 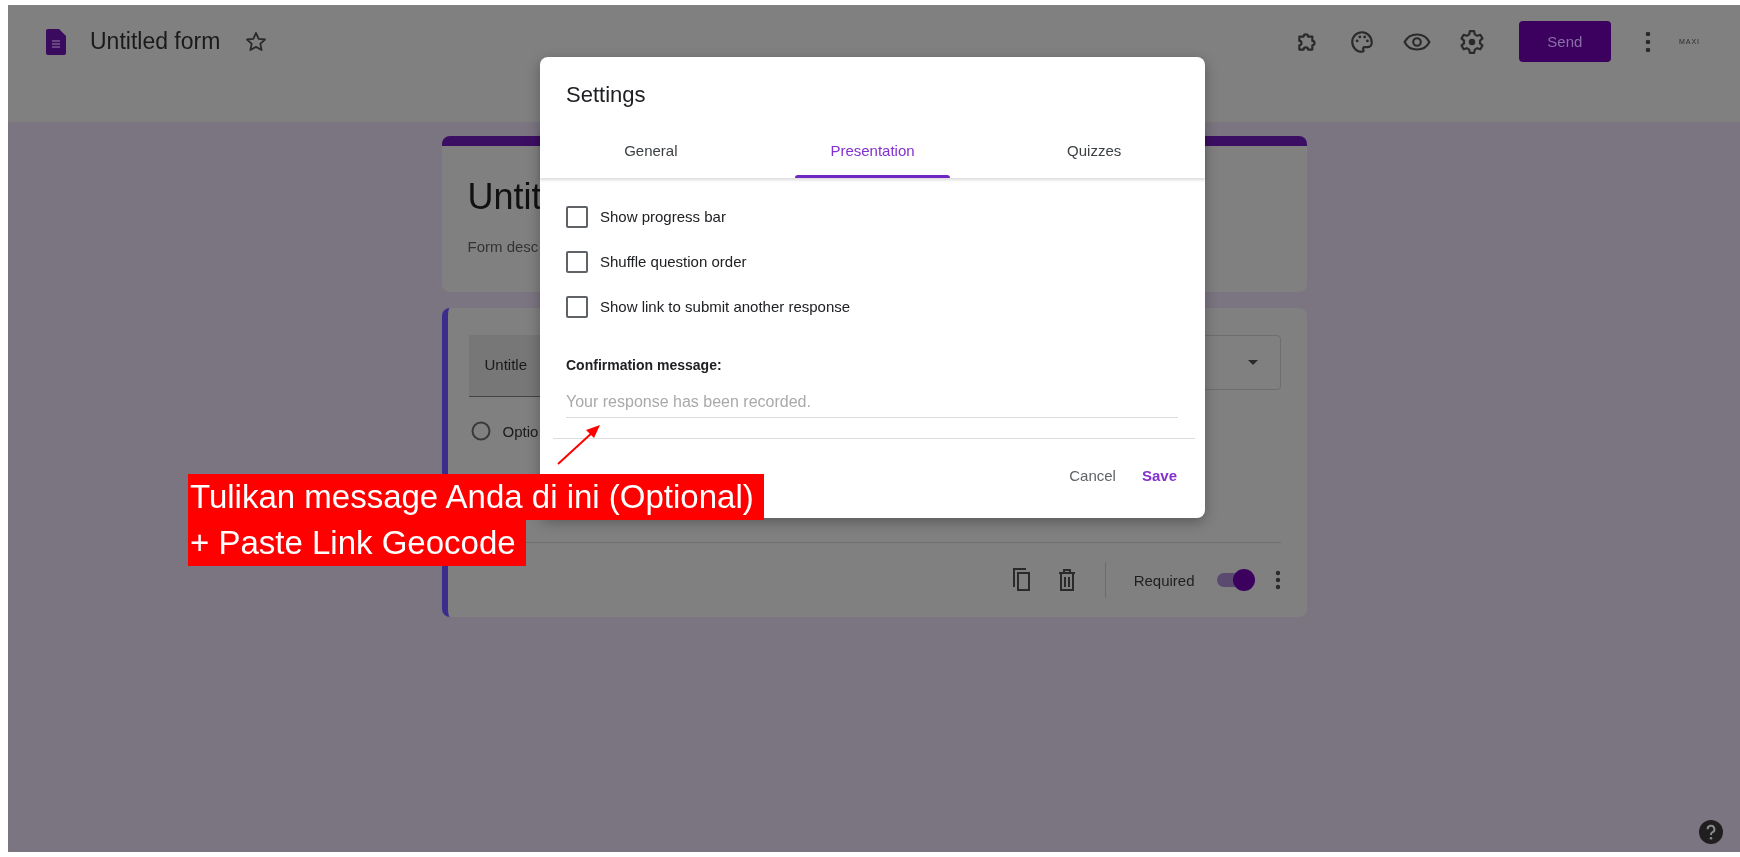 What do you see at coordinates (644, 365) in the screenshot?
I see `confirmation-label: Confirmation message:` at bounding box center [644, 365].